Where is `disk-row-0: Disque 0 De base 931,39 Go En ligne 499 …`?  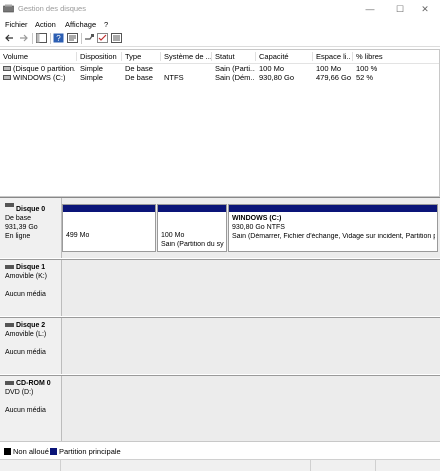 disk-row-0: Disque 0 De base 931,39 Go En ligne 499 … is located at coordinates (220, 228).